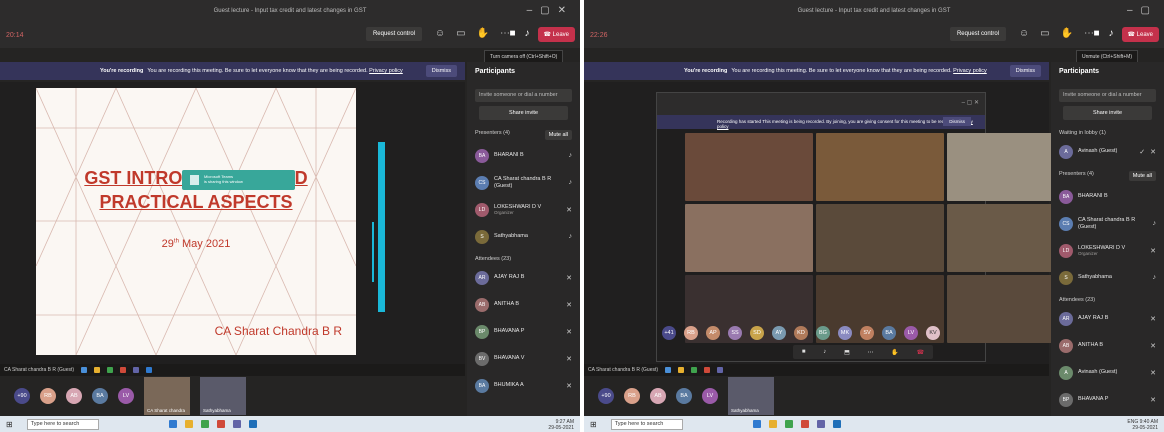 This screenshot has height=432, width=1164. Describe the element at coordinates (823, 333) in the screenshot. I see `gallery-avatar: BG` at that location.